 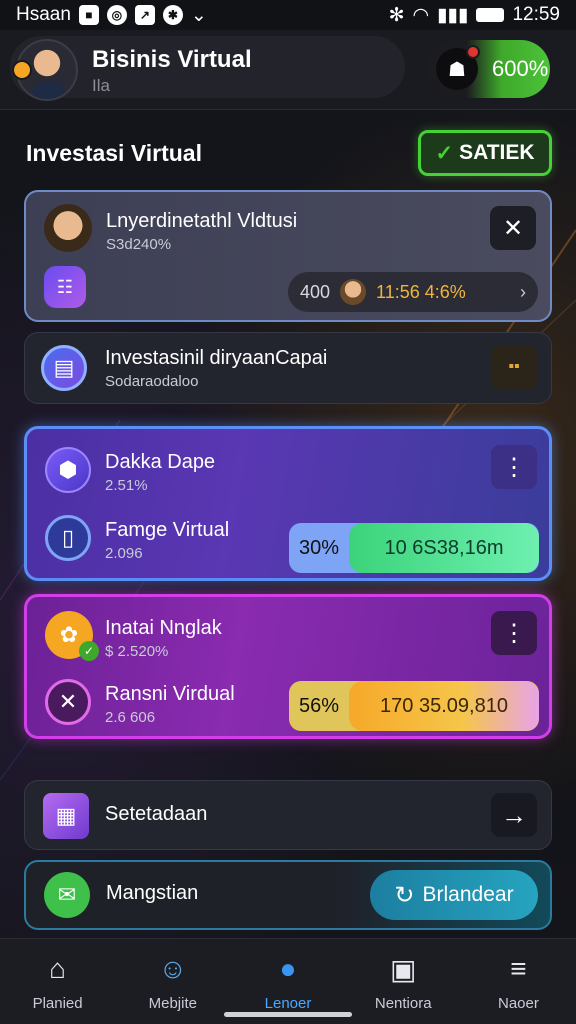 I want to click on mail-icon: ✉, so click(x=67, y=895).